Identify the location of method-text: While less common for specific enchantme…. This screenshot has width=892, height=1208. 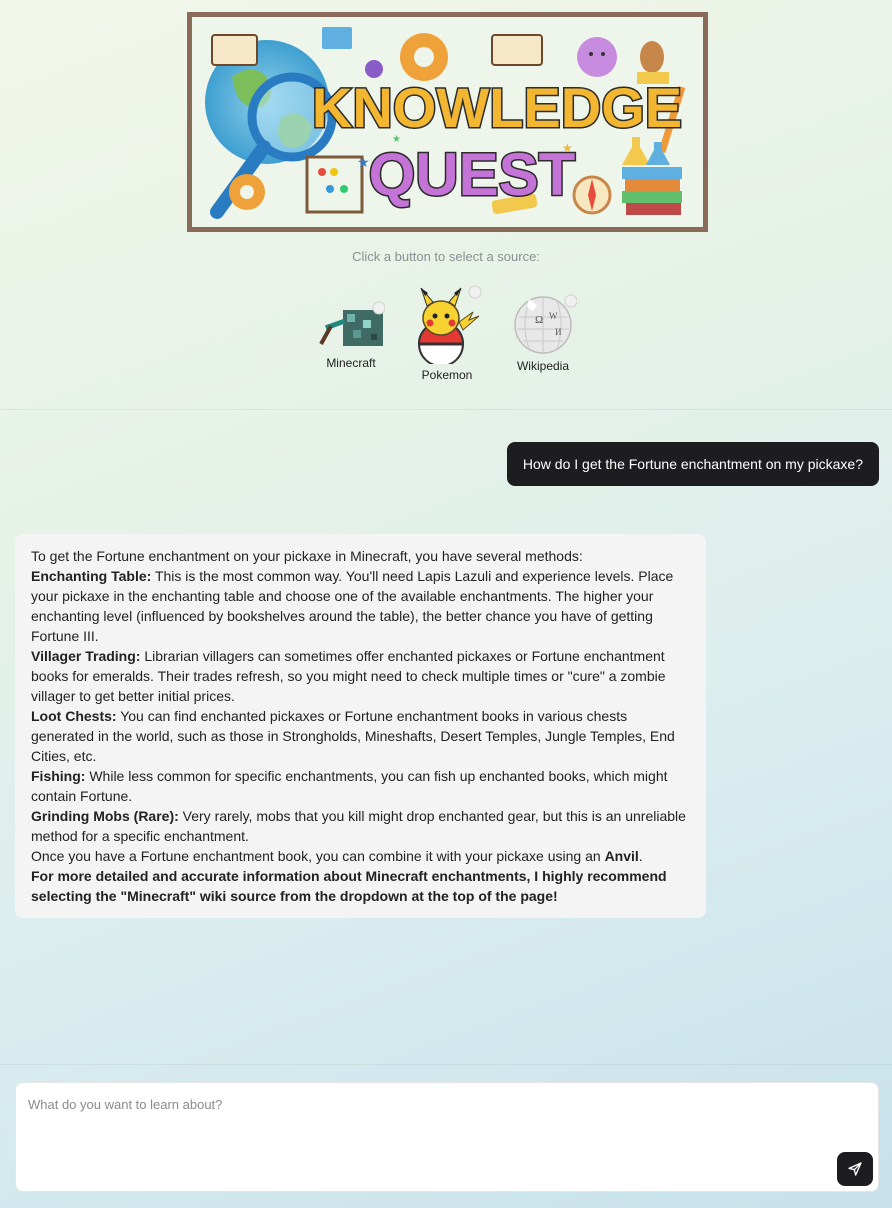
(349, 786).